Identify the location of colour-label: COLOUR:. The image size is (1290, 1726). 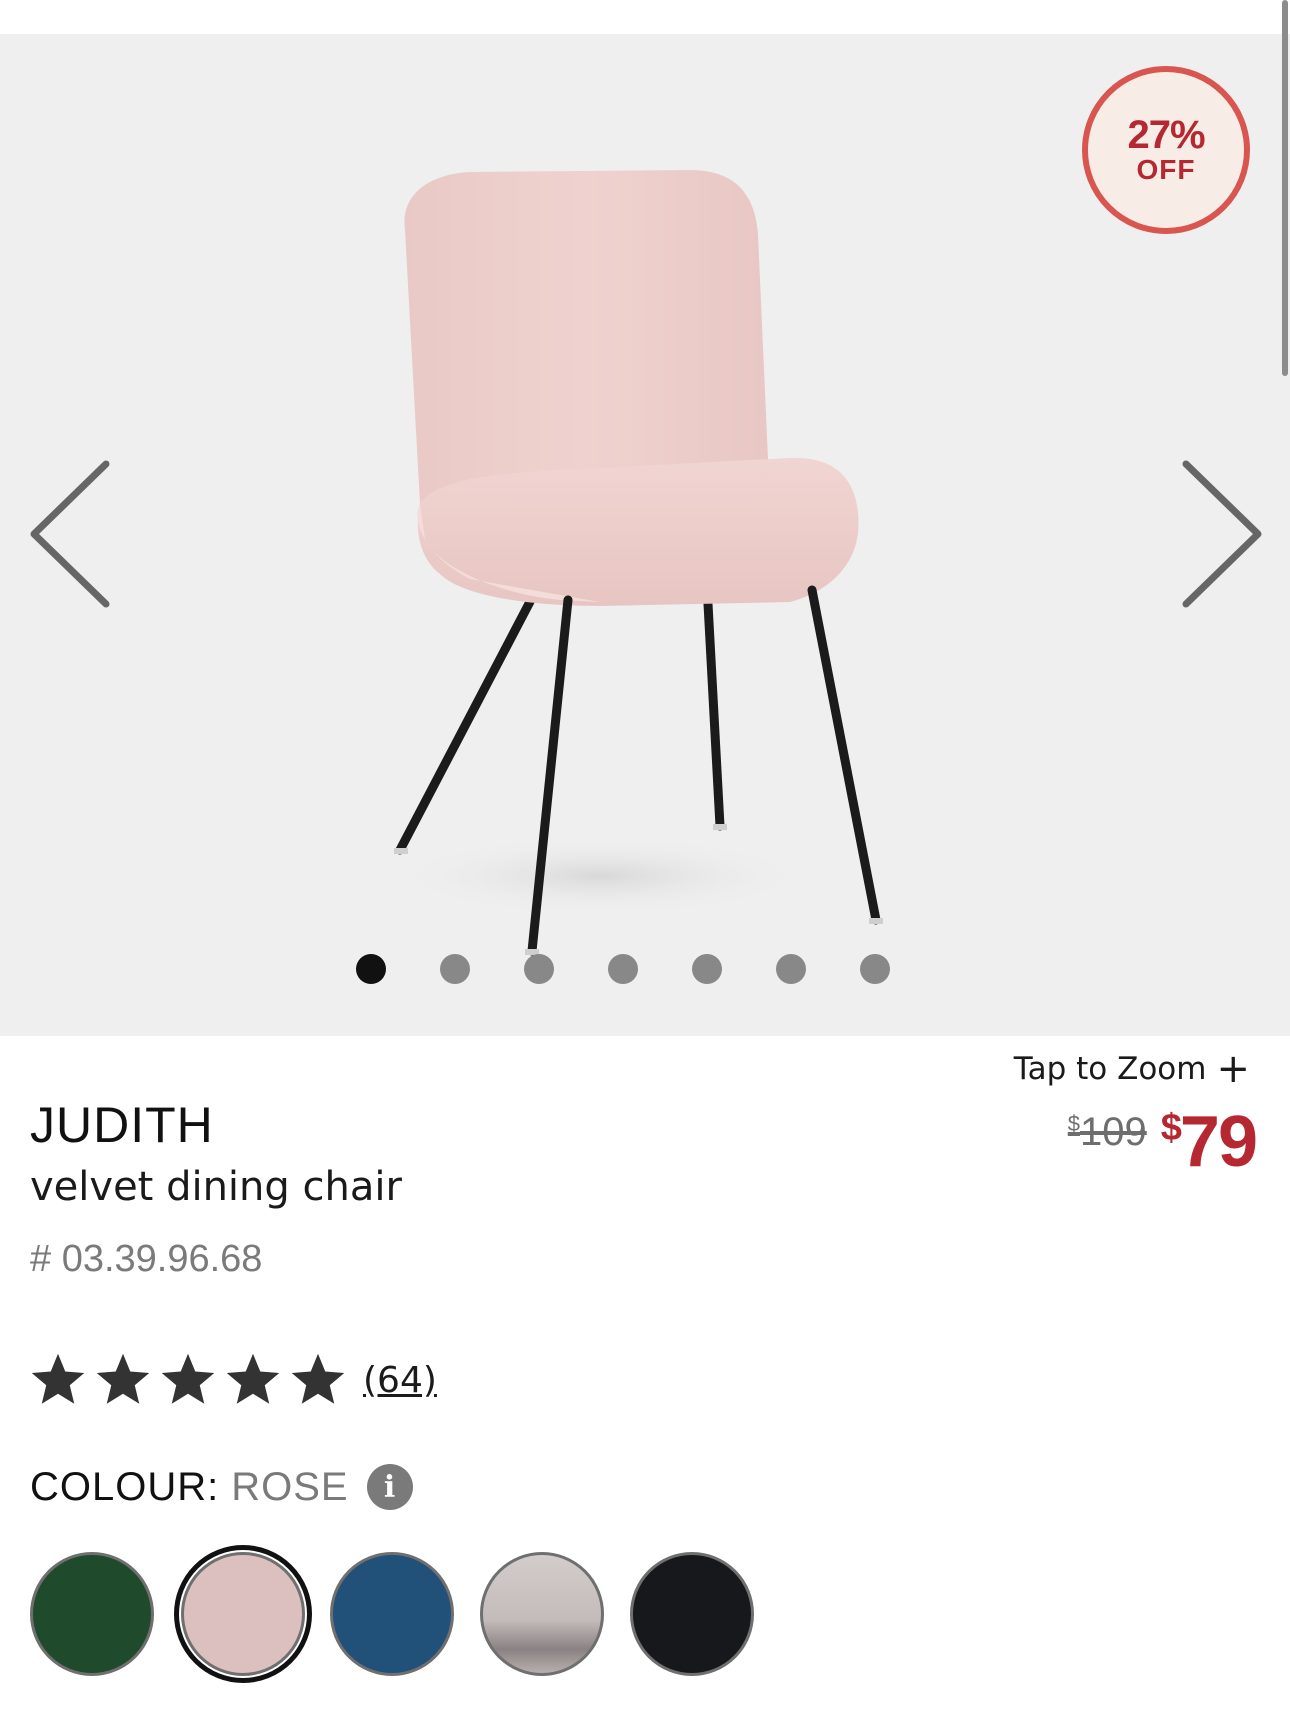
(125, 1486).